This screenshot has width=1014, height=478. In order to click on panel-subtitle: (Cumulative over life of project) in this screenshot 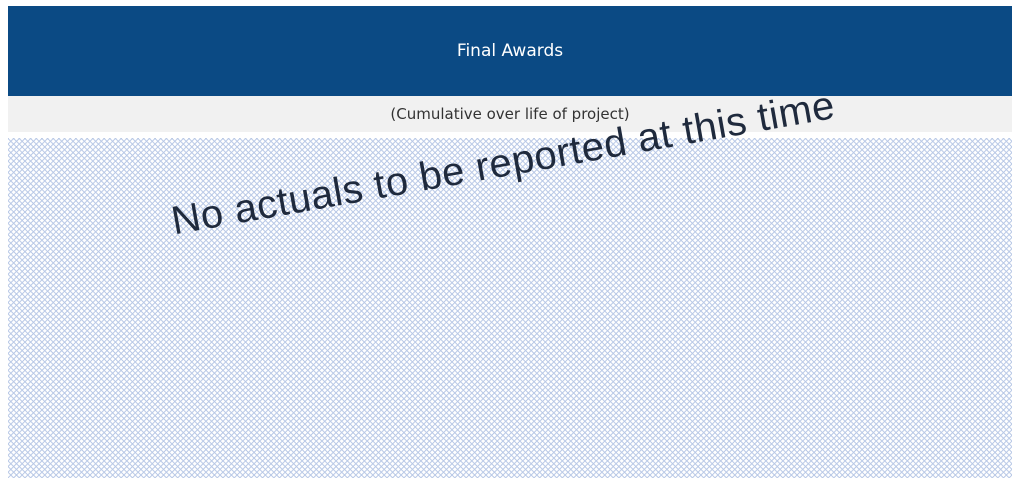, I will do `click(510, 114)`.